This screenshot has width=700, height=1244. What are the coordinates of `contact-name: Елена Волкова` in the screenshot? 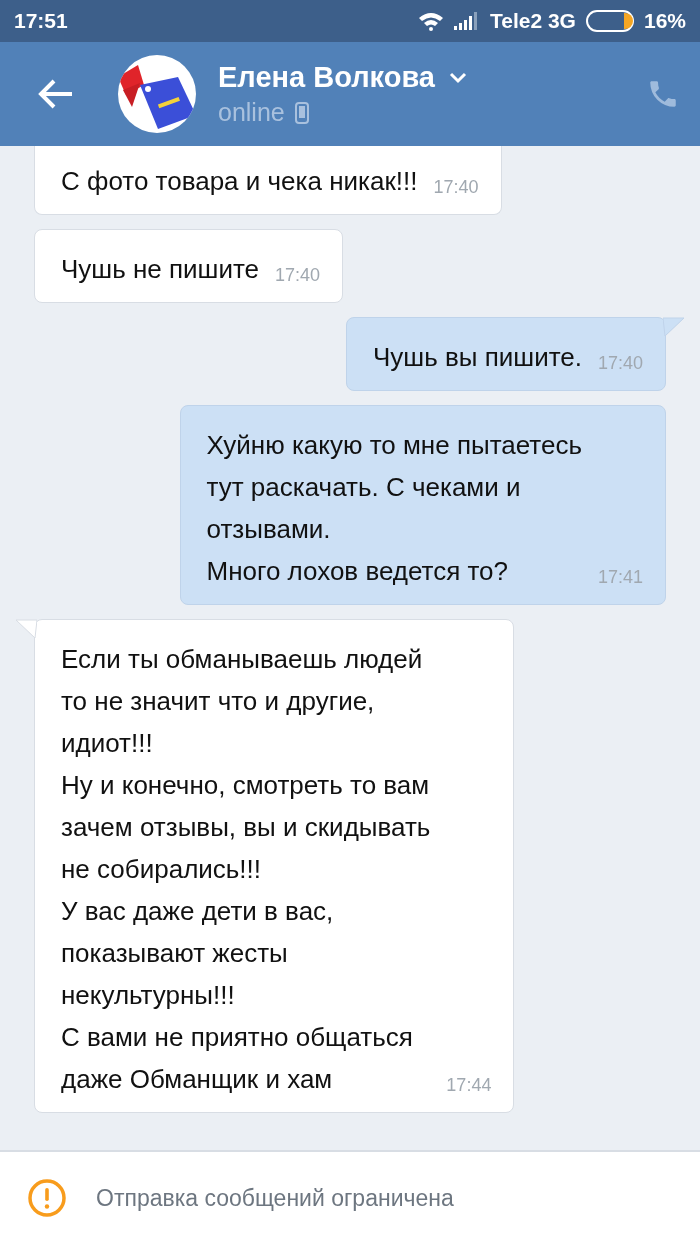 It's located at (326, 77).